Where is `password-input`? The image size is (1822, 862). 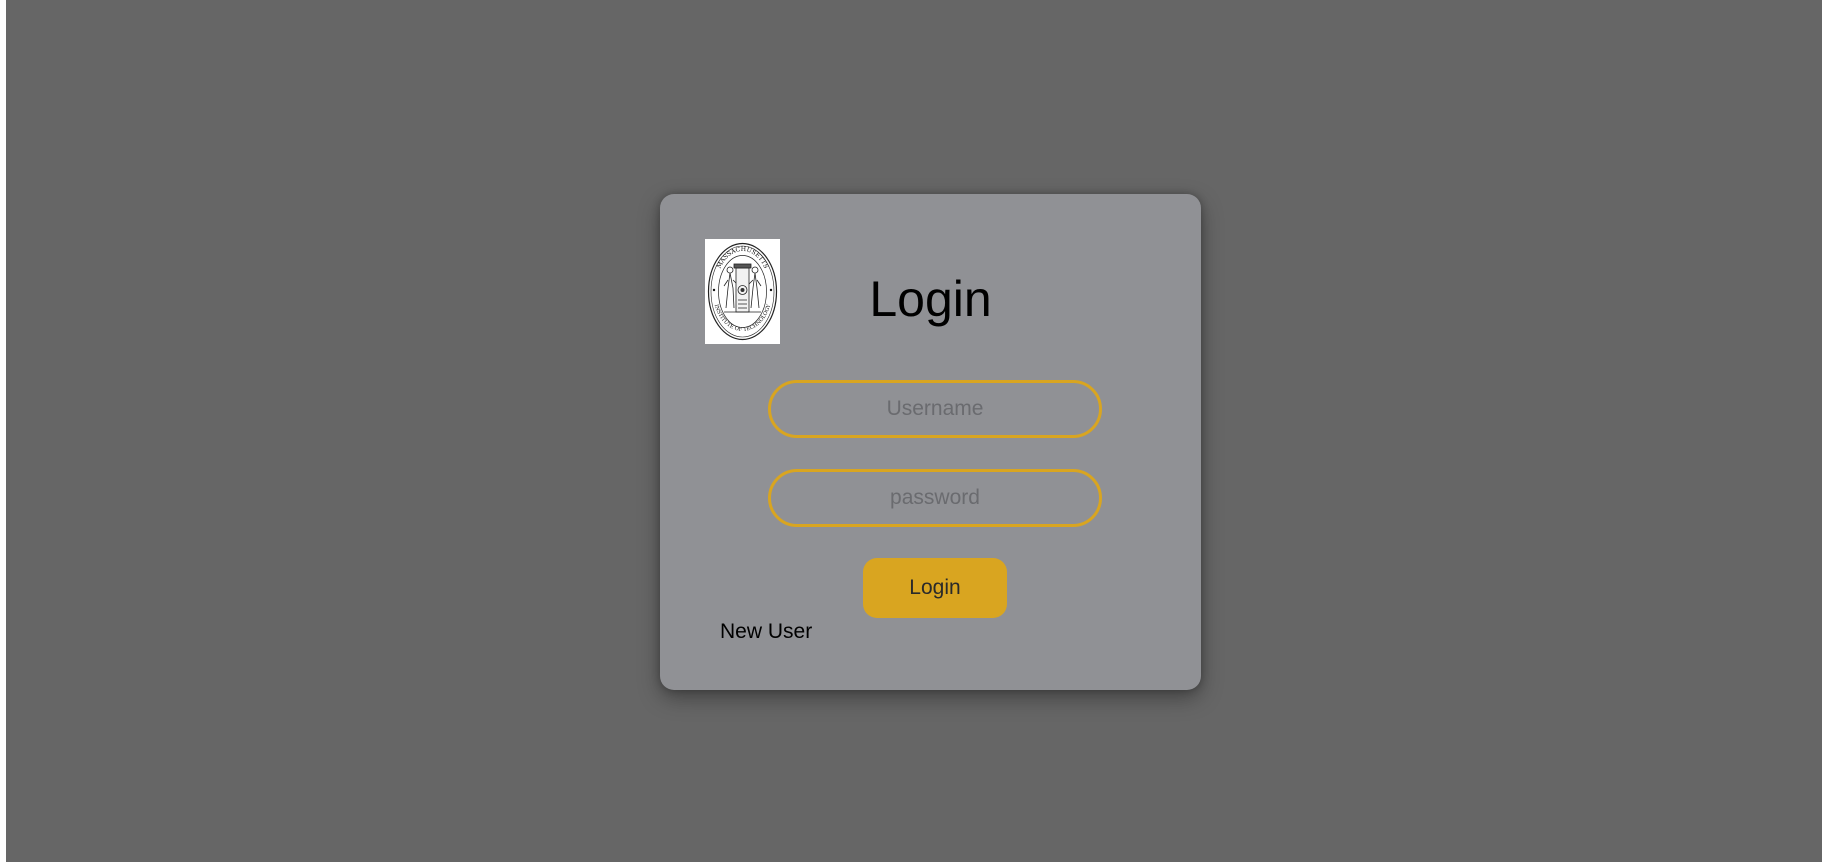
password-input is located at coordinates (935, 498).